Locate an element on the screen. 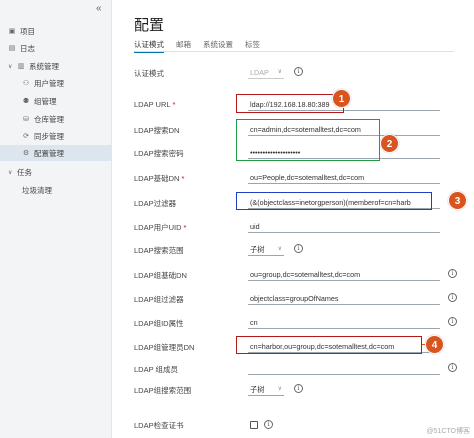 This screenshot has height=438, width=474. ldap-filter-label: LDAP过滤器 is located at coordinates (155, 203).